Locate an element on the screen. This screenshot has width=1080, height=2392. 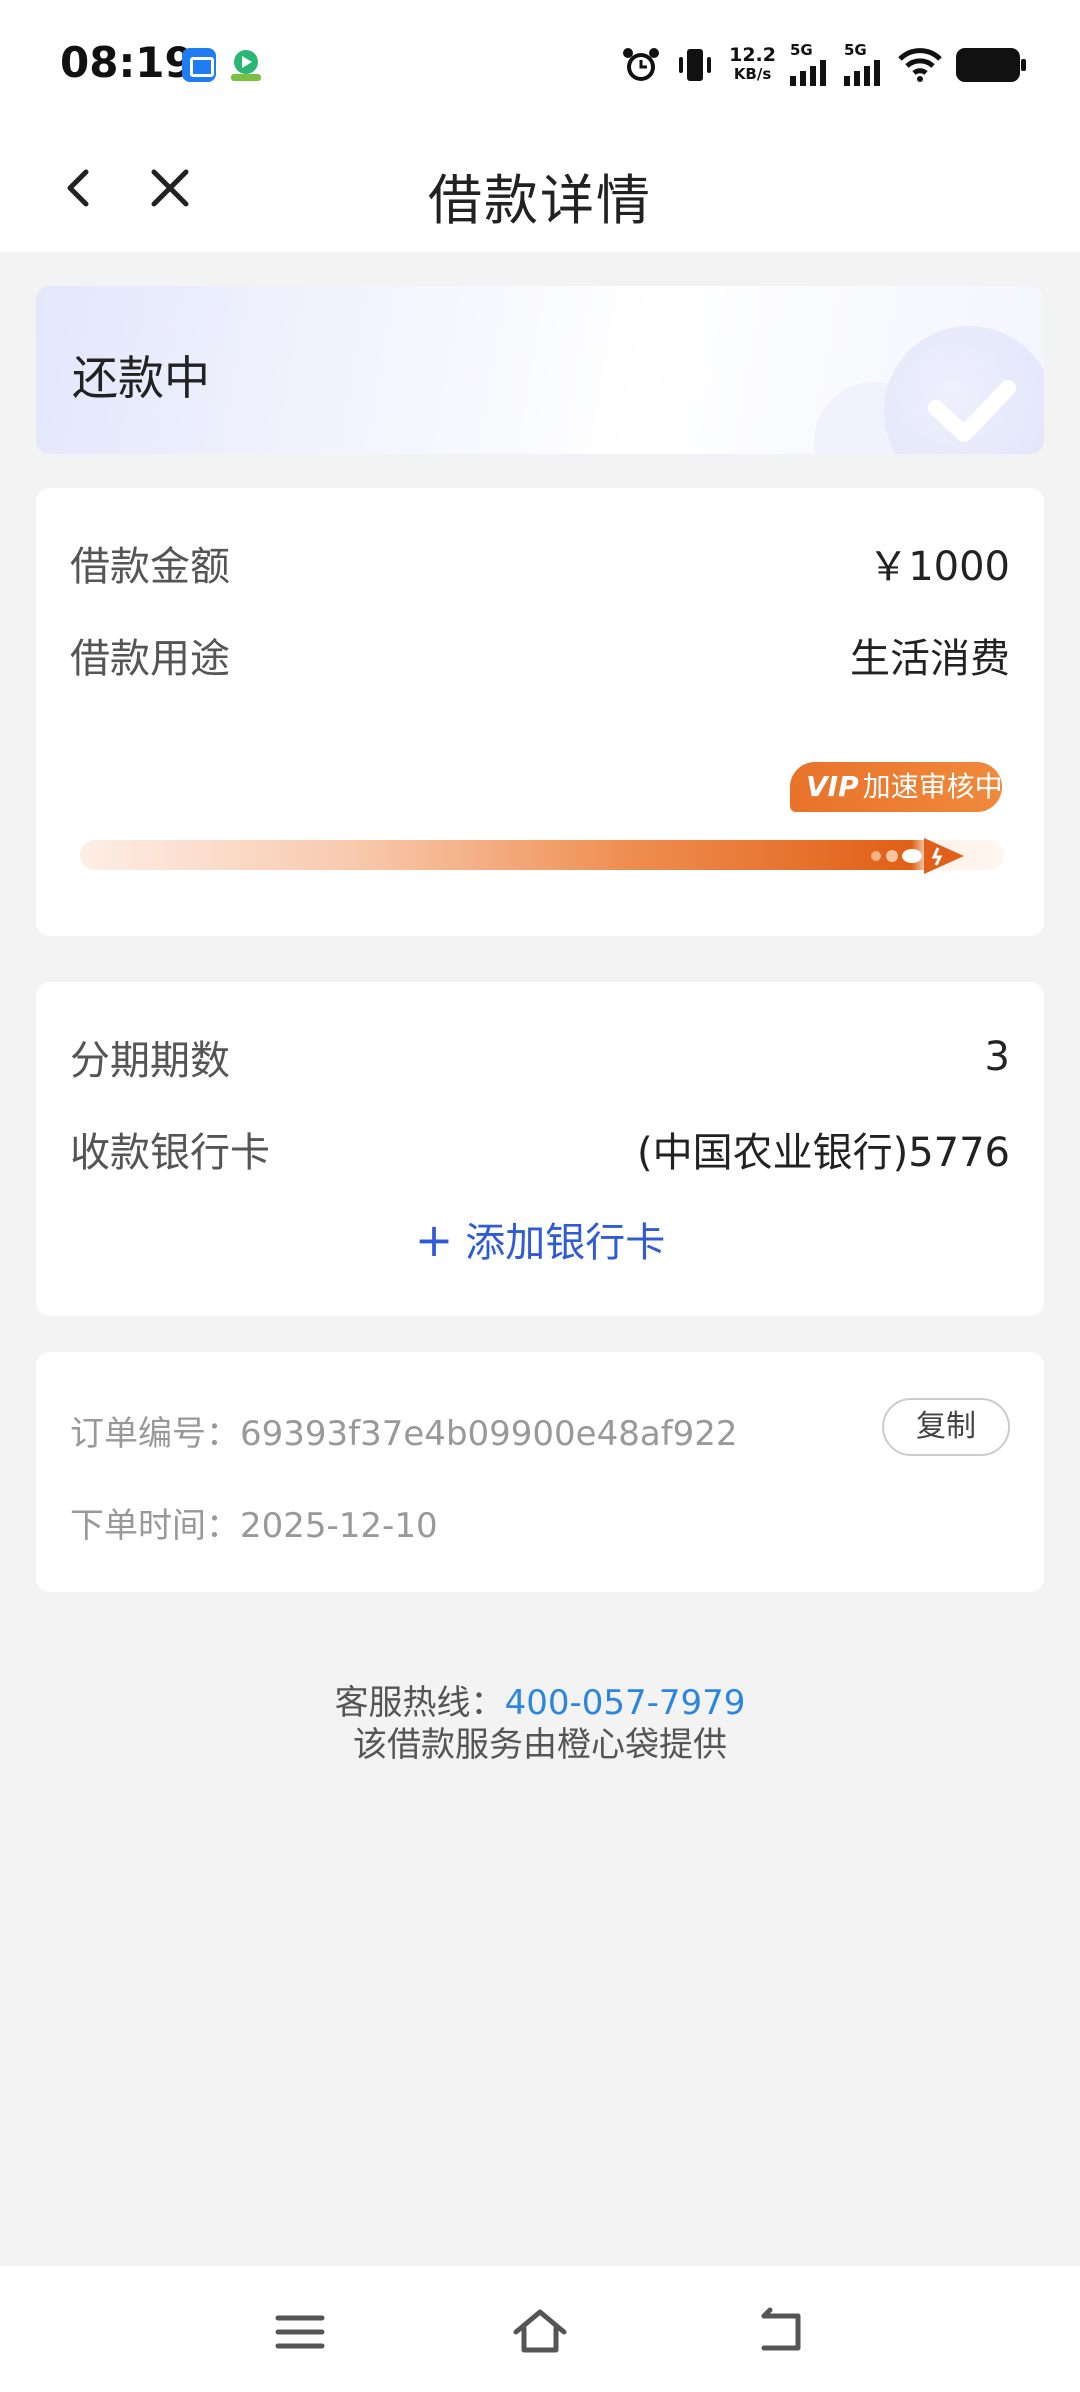
loan-status-text: 还款中 is located at coordinates (141, 378).